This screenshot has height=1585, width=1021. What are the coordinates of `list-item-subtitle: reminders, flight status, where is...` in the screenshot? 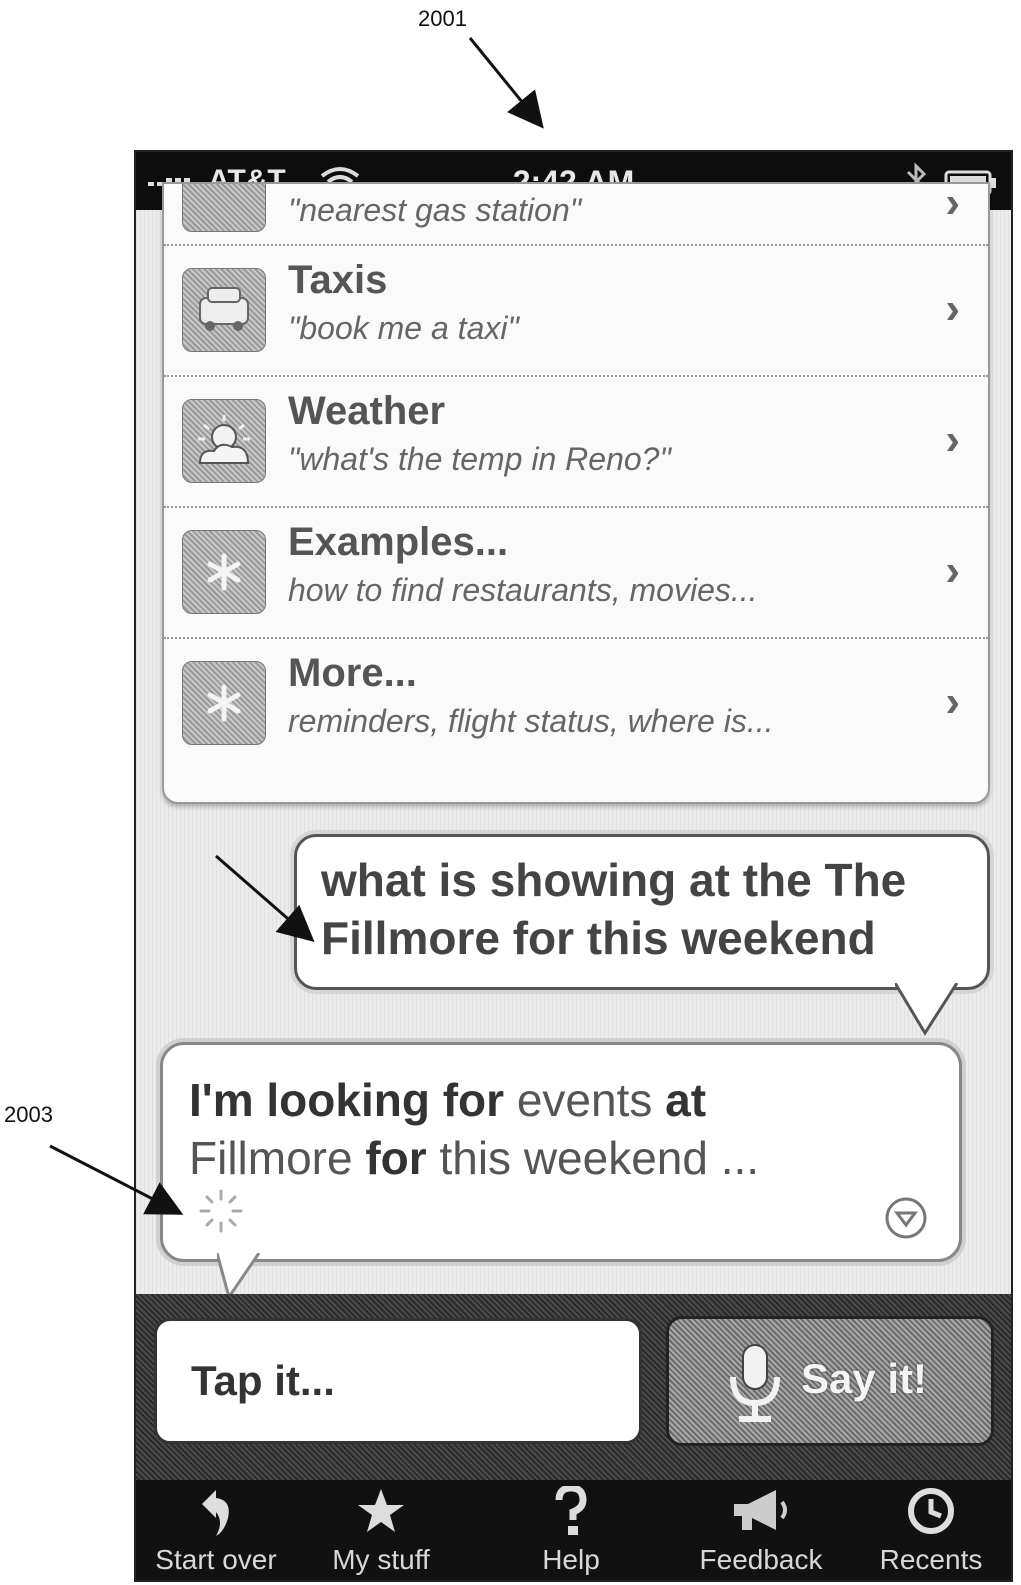 It's located at (531, 721).